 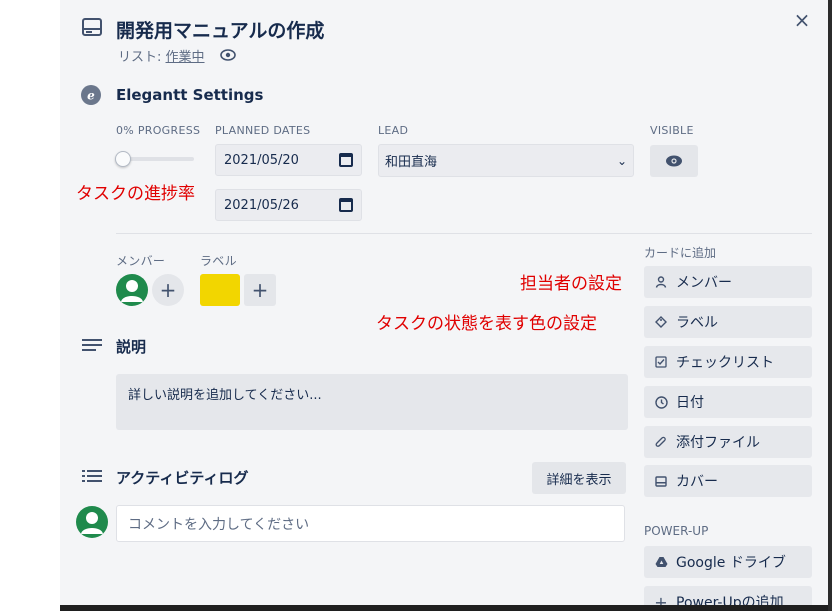 I want to click on activity-title: アクティビティログ, so click(x=182, y=478).